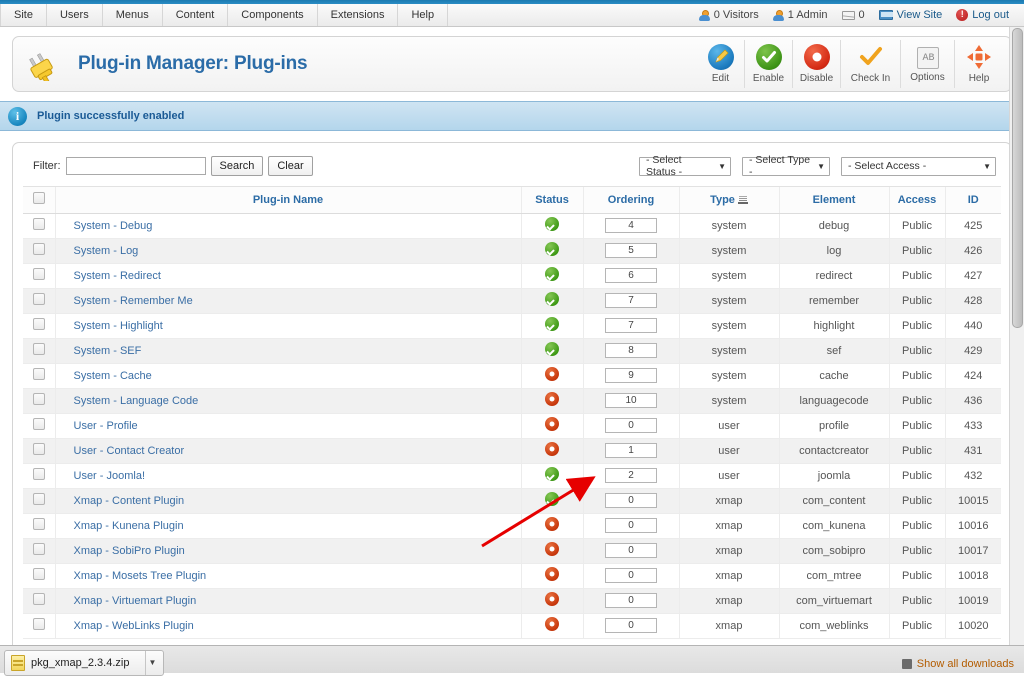 Image resolution: width=1024 pixels, height=676 pixels. I want to click on admins-status: 1 Admin, so click(800, 15).